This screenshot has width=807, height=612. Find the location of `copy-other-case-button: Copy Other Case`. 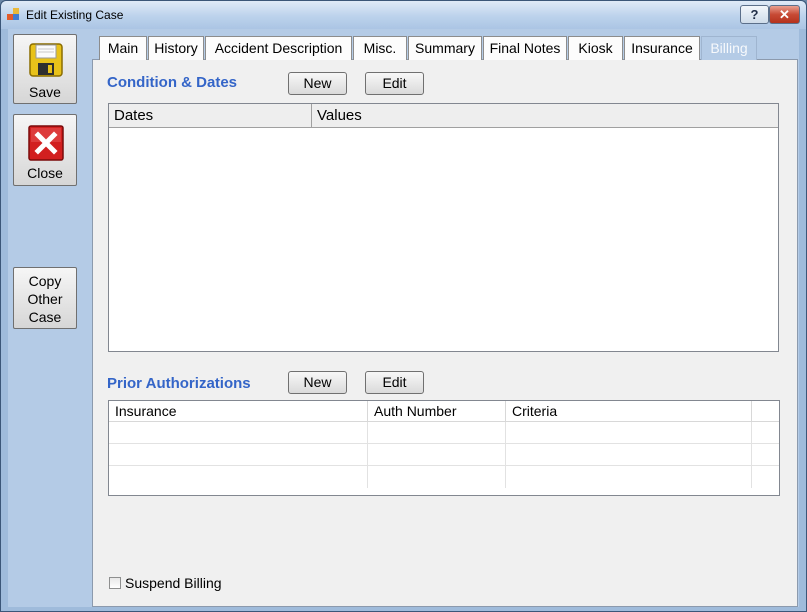

copy-other-case-button: Copy Other Case is located at coordinates (45, 298).